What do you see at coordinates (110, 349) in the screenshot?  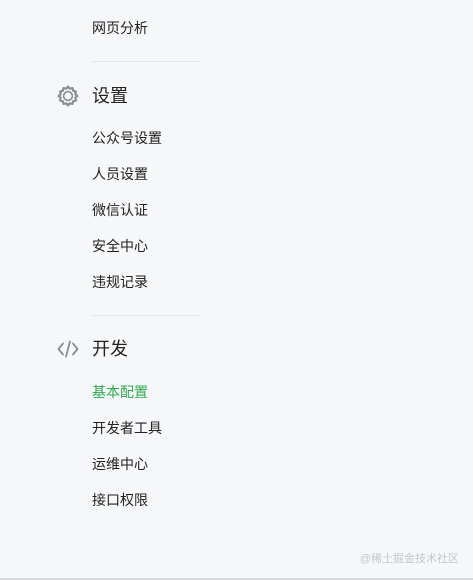 I see `section-title-development: 开发` at bounding box center [110, 349].